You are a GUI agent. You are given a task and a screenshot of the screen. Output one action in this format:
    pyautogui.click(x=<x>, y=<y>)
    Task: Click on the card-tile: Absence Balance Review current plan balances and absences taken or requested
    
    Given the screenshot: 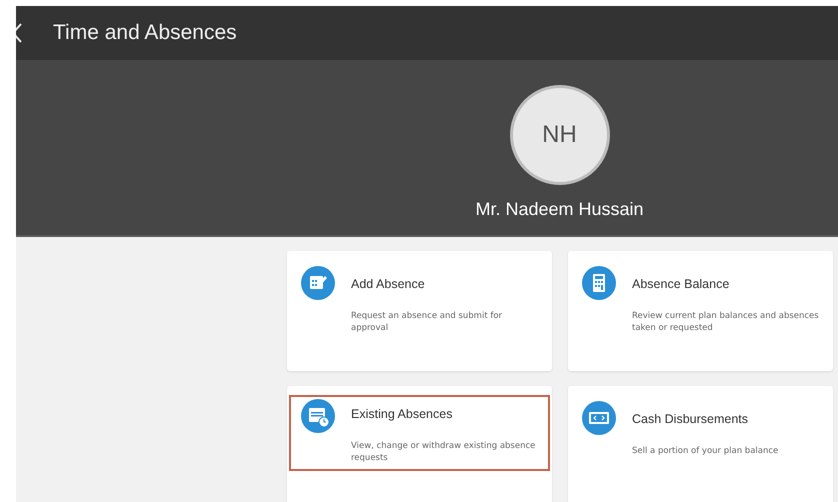 What is the action you would take?
    pyautogui.click(x=700, y=311)
    